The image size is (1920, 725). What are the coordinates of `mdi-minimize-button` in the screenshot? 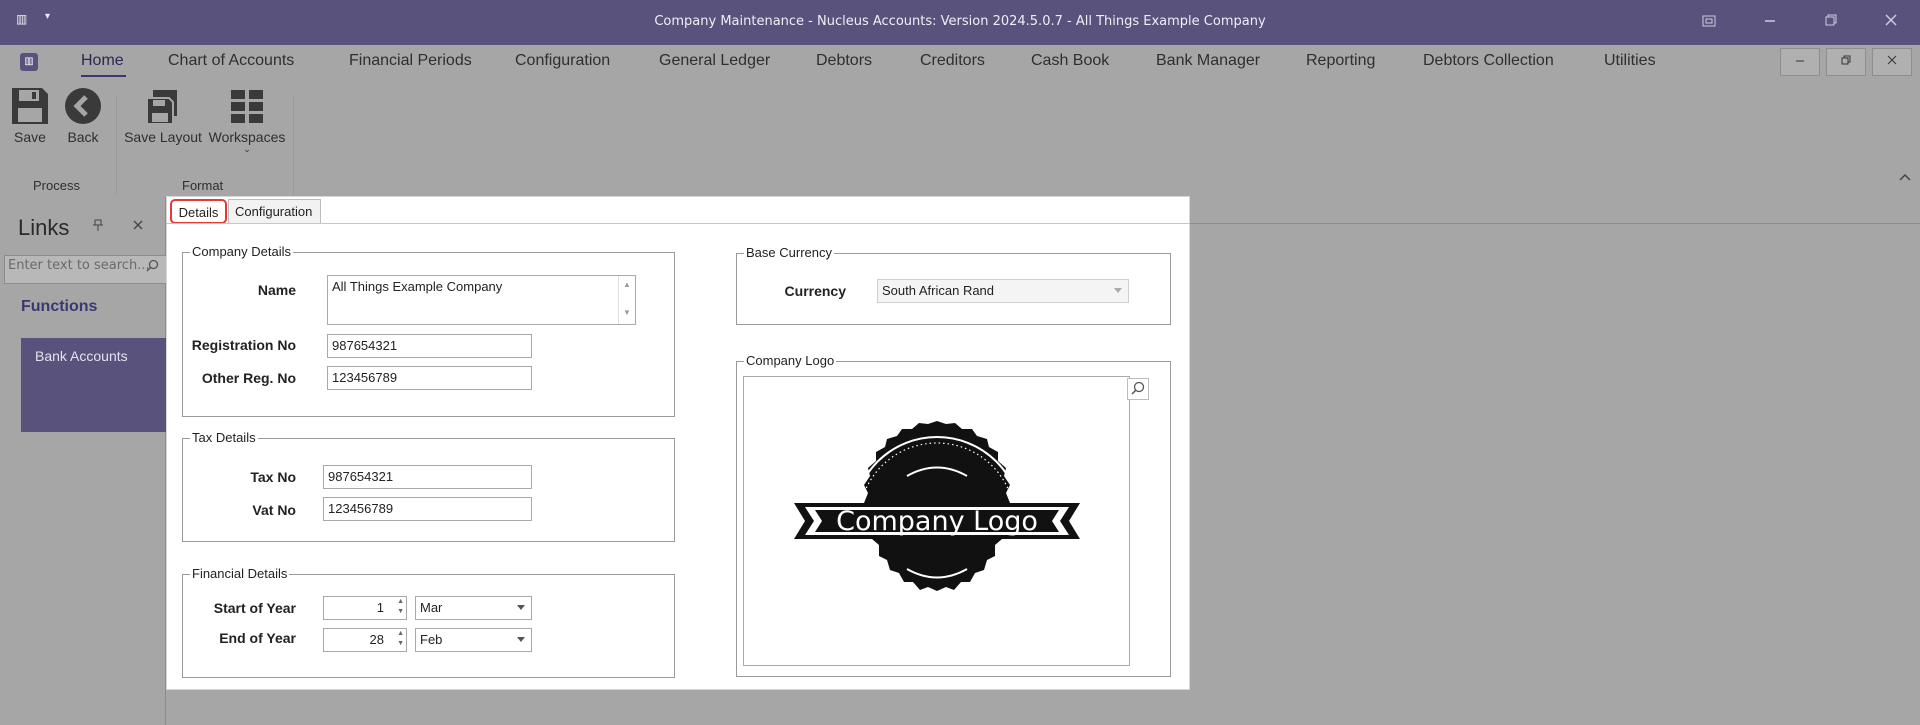 It's located at (1800, 62).